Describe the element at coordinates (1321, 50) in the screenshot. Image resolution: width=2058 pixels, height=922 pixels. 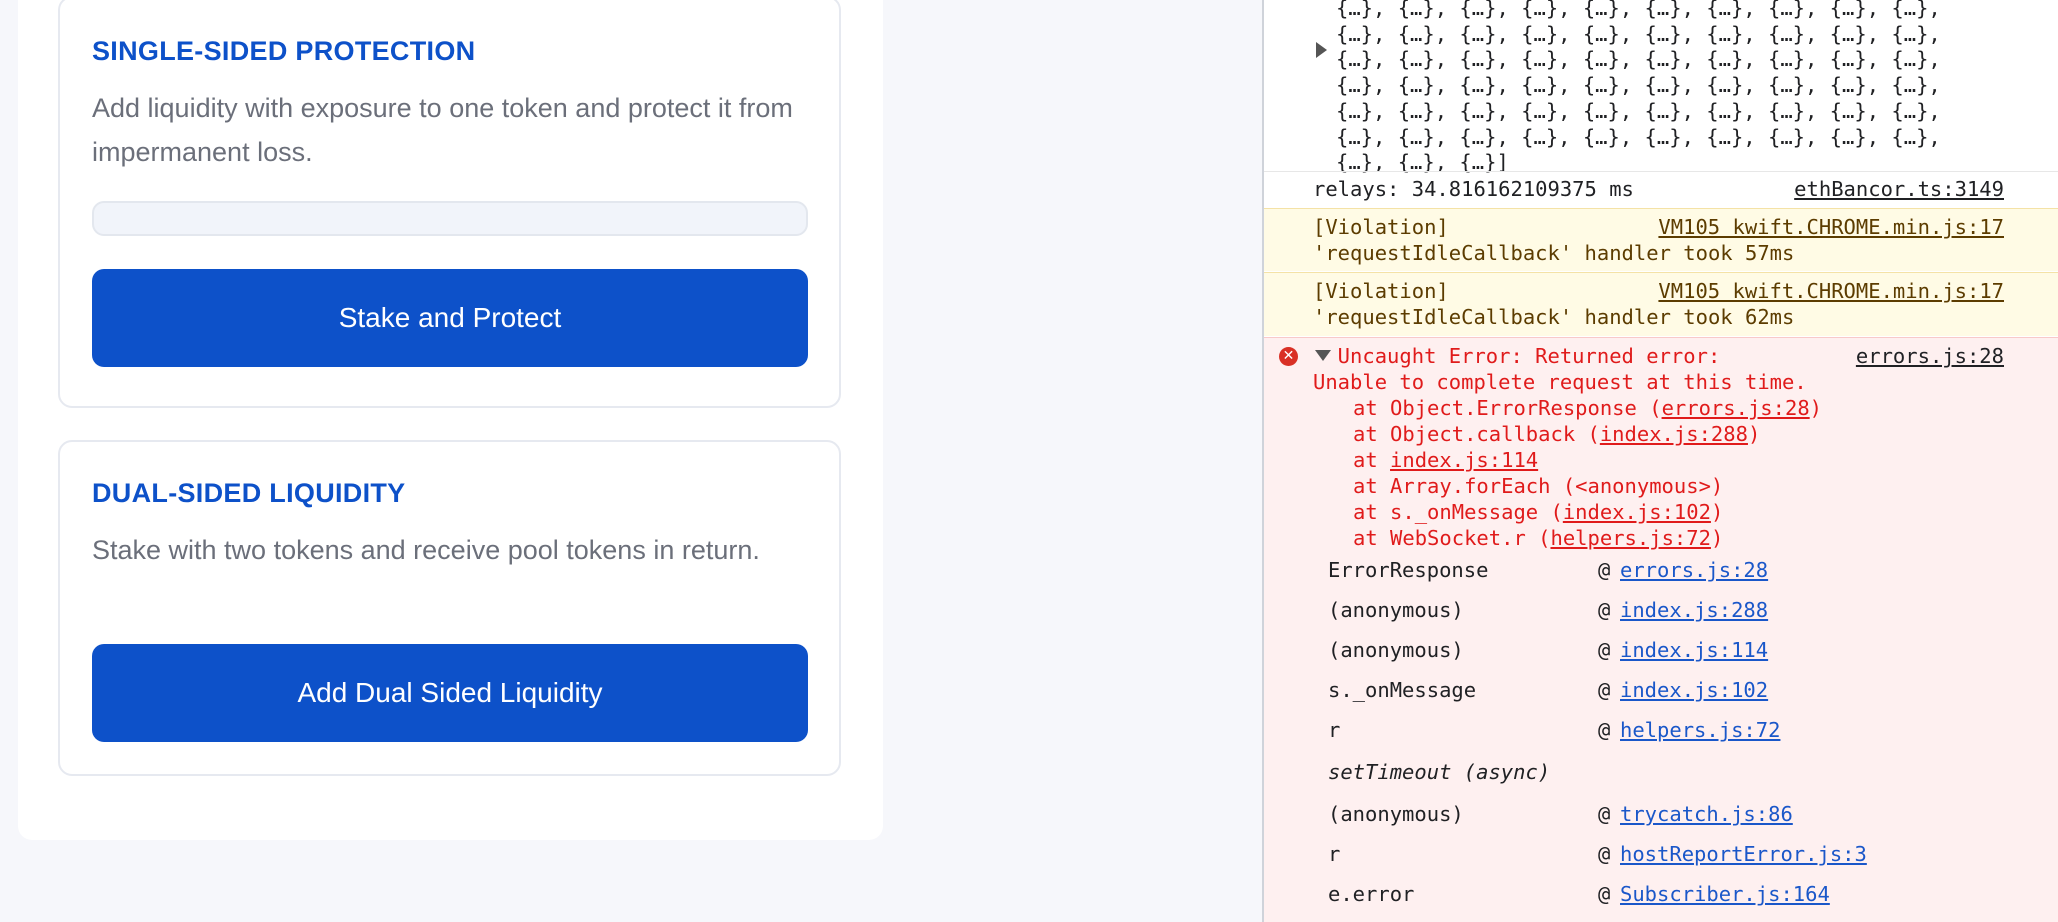
I see `expand-triangle-icon` at that location.